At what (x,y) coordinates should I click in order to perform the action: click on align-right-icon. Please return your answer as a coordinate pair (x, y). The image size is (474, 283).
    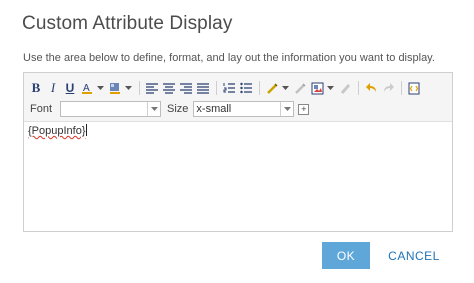
    Looking at the image, I should click on (186, 88).